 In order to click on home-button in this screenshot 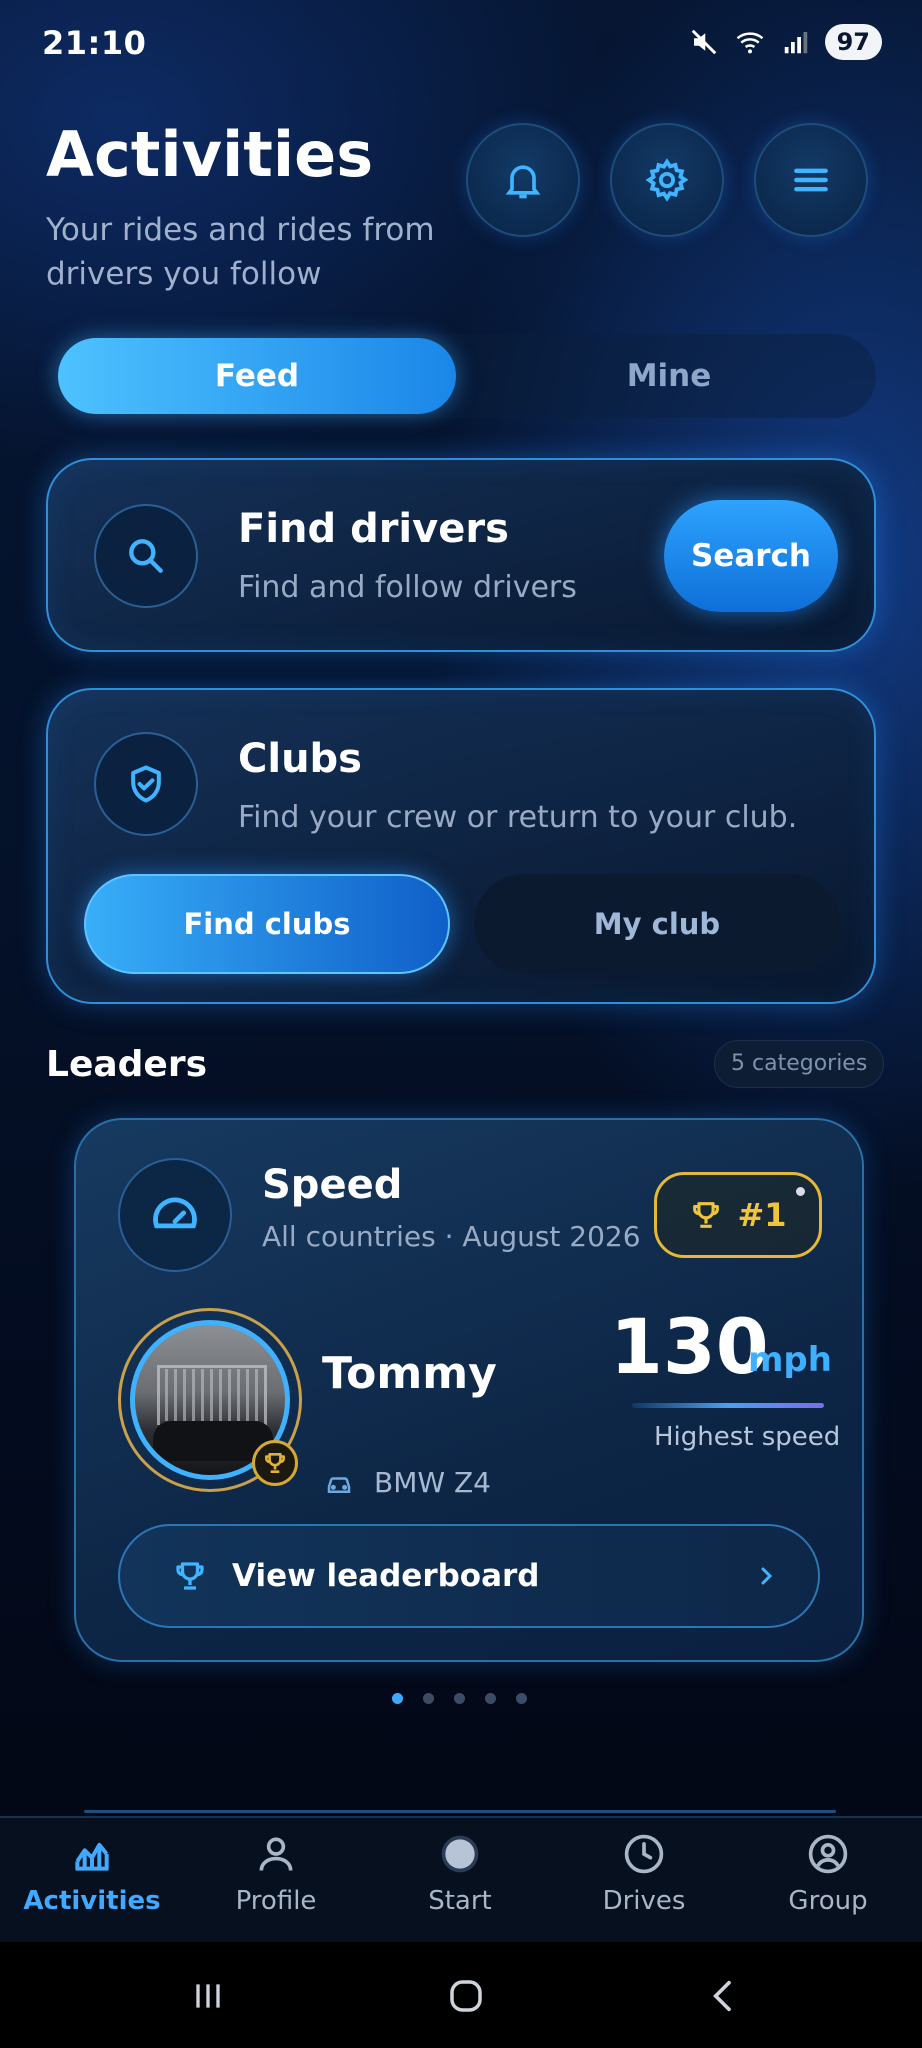, I will do `click(466, 1996)`.